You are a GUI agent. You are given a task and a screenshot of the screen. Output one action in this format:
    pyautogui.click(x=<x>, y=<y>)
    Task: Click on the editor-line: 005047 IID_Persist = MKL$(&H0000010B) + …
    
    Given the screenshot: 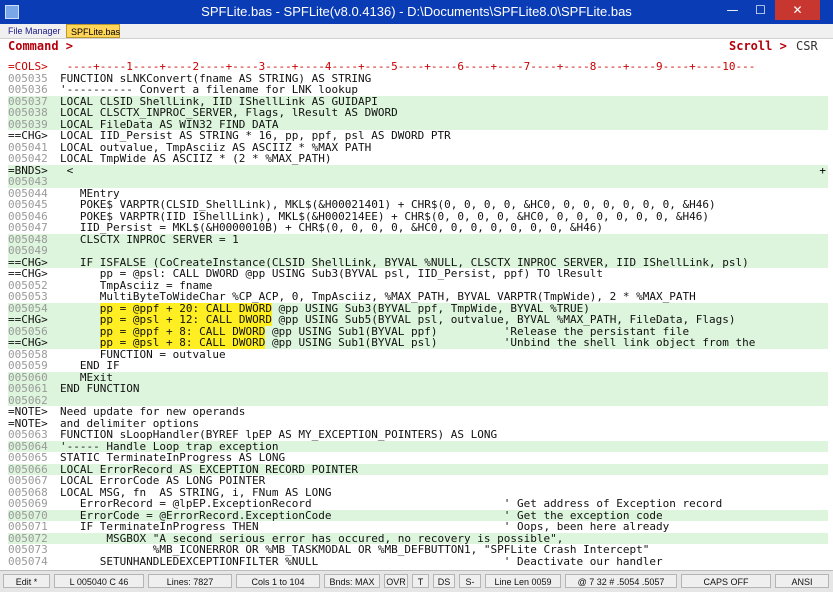 What is the action you would take?
    pyautogui.click(x=418, y=228)
    